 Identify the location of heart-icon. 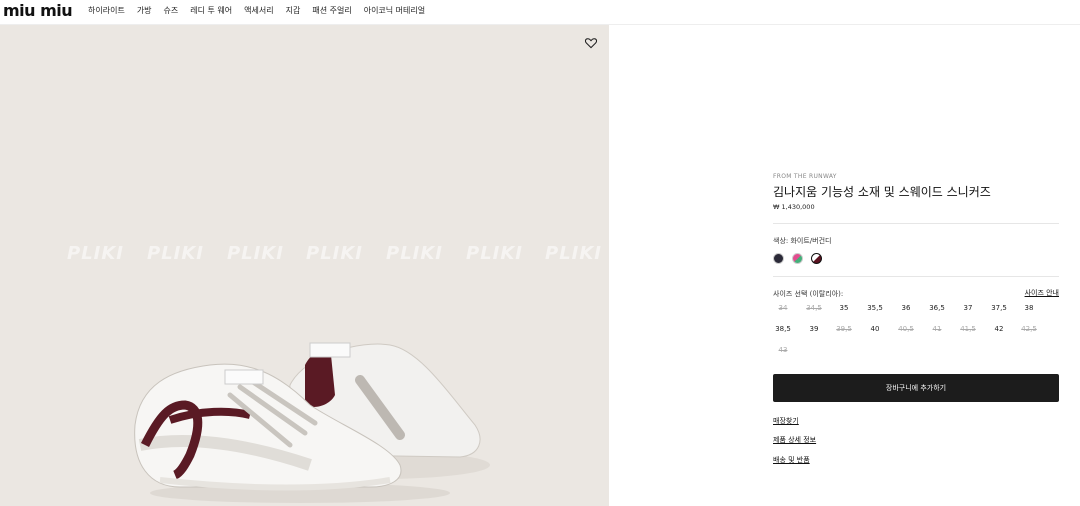
(591, 43).